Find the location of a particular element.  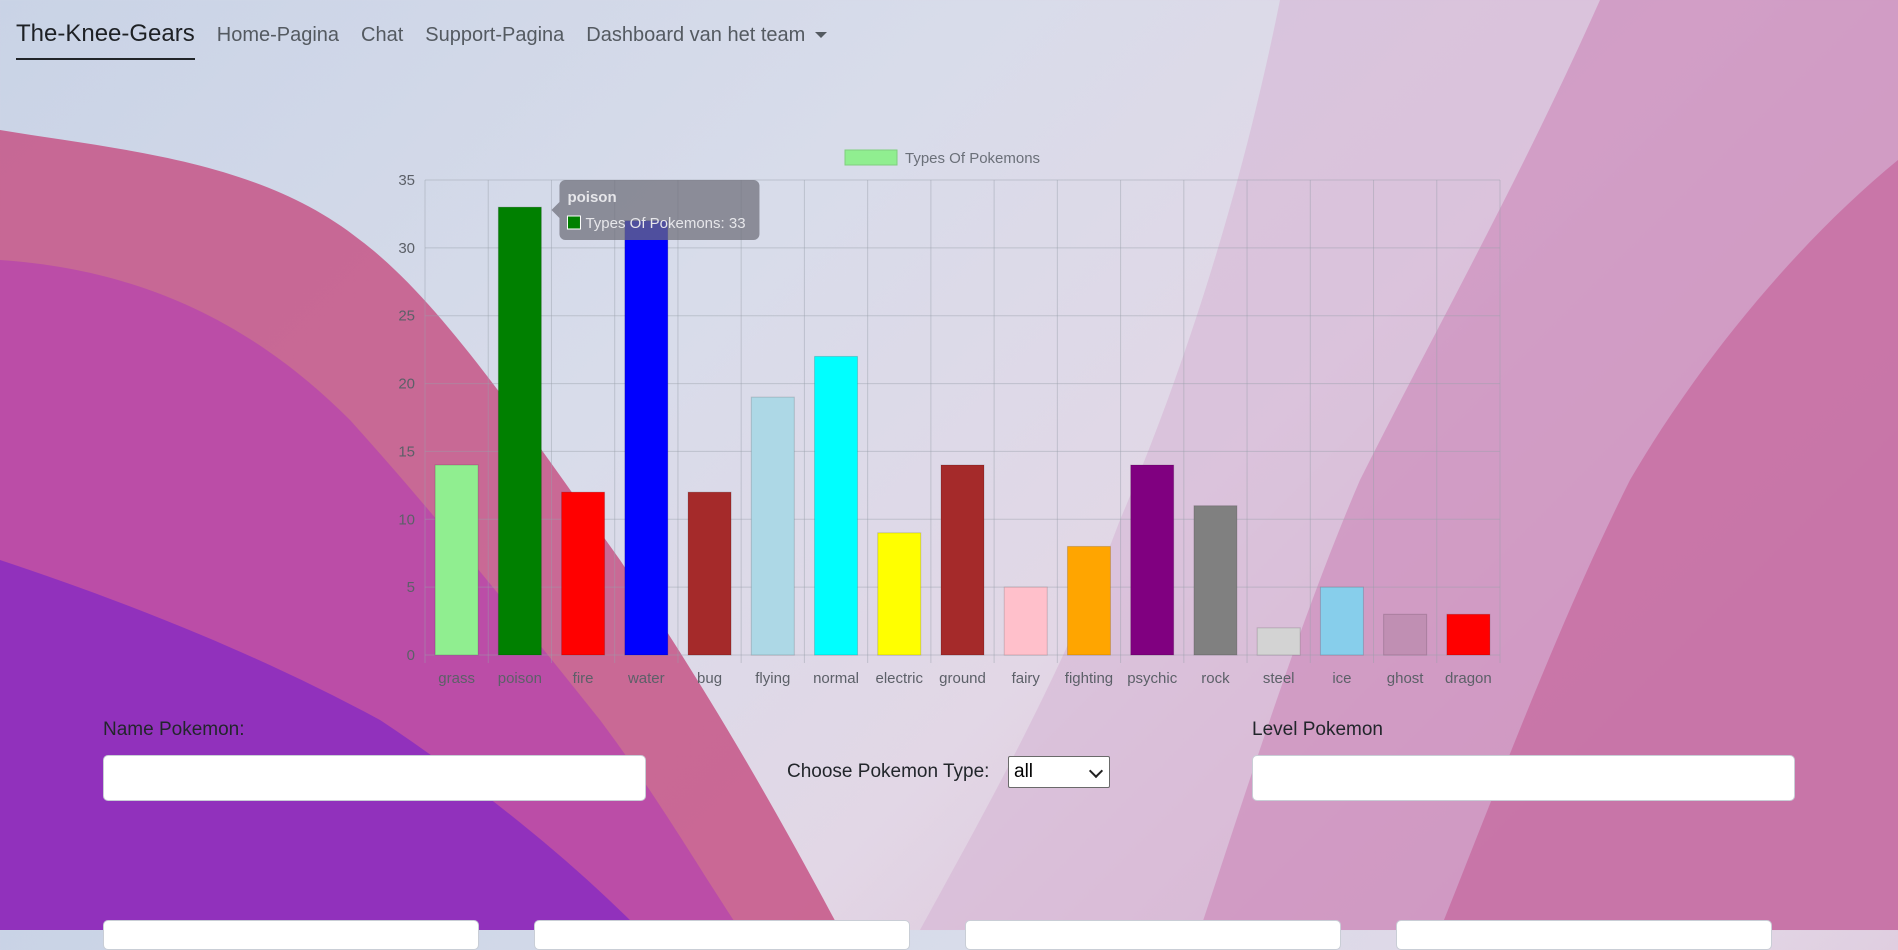

y-tick-label: 15 is located at coordinates (406, 451).